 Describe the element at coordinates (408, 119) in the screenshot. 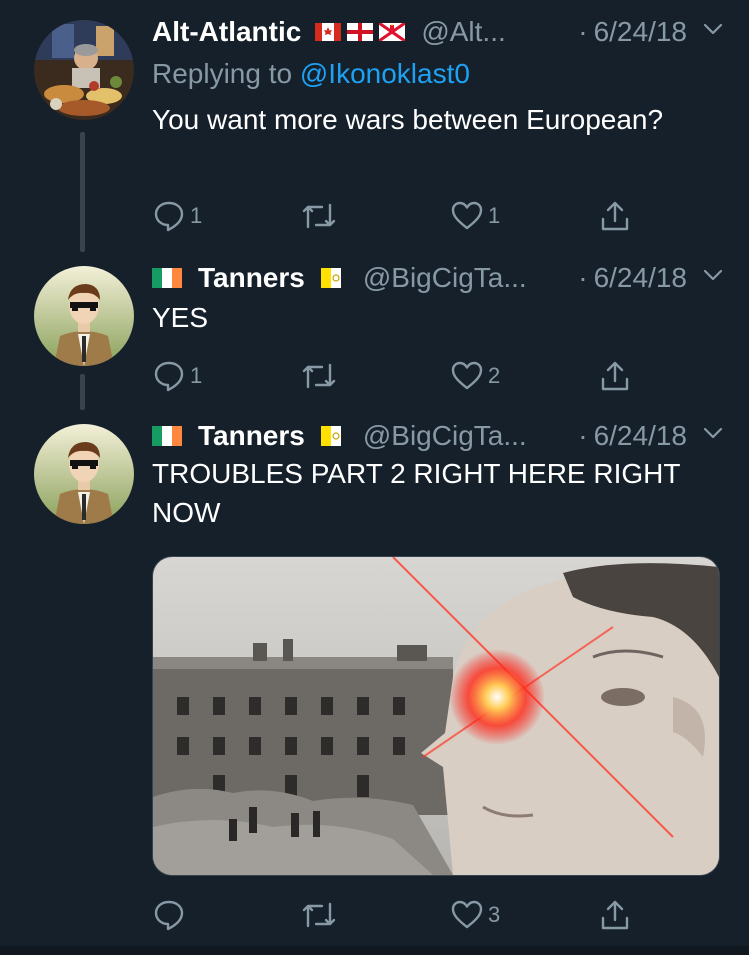

I see `tweet-text: You want more wars between European?` at that location.